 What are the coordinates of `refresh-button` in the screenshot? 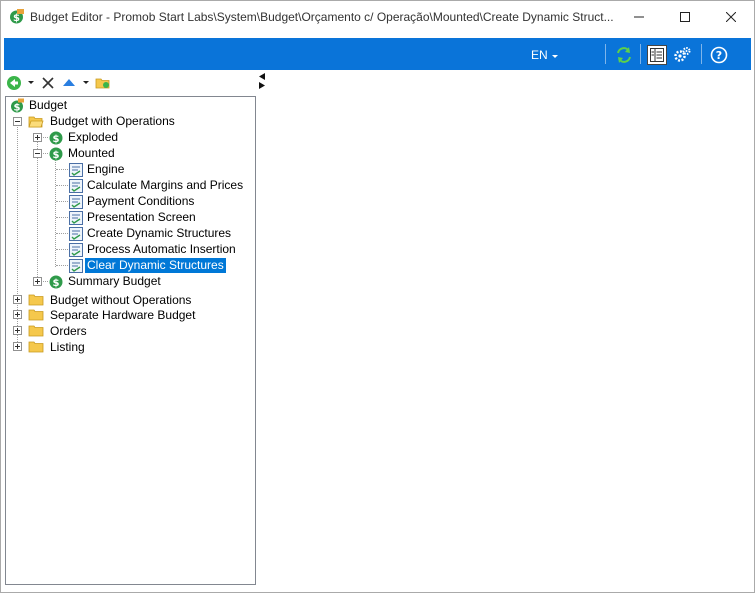 It's located at (624, 55).